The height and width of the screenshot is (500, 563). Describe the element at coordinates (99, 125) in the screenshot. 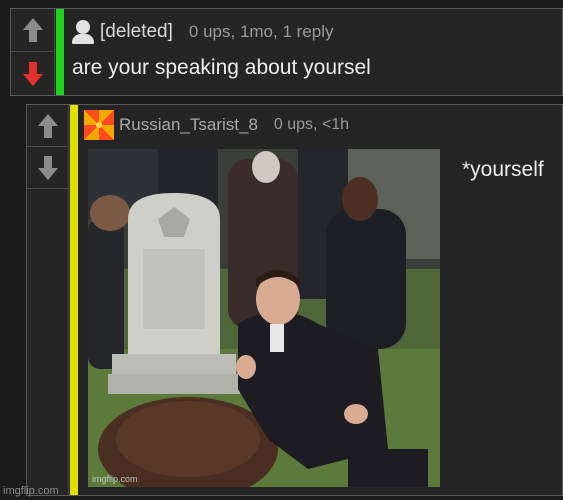

I see `pinwheel-avatar-icon` at that location.